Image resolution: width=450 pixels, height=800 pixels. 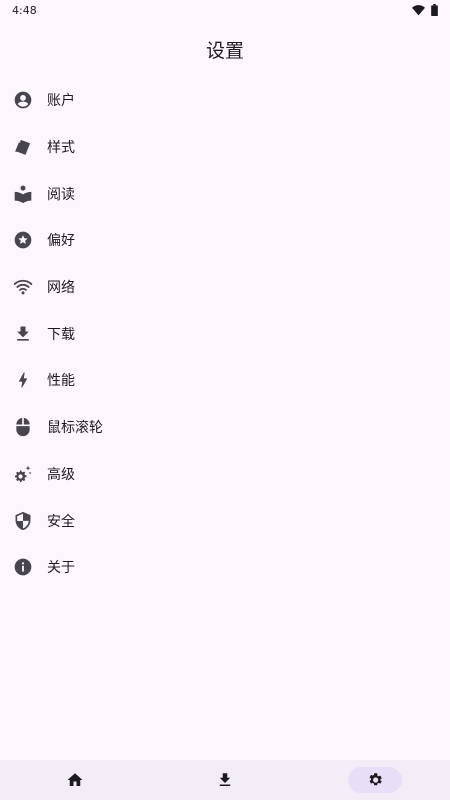 I want to click on menu-item-label: 下载, so click(x=61, y=334).